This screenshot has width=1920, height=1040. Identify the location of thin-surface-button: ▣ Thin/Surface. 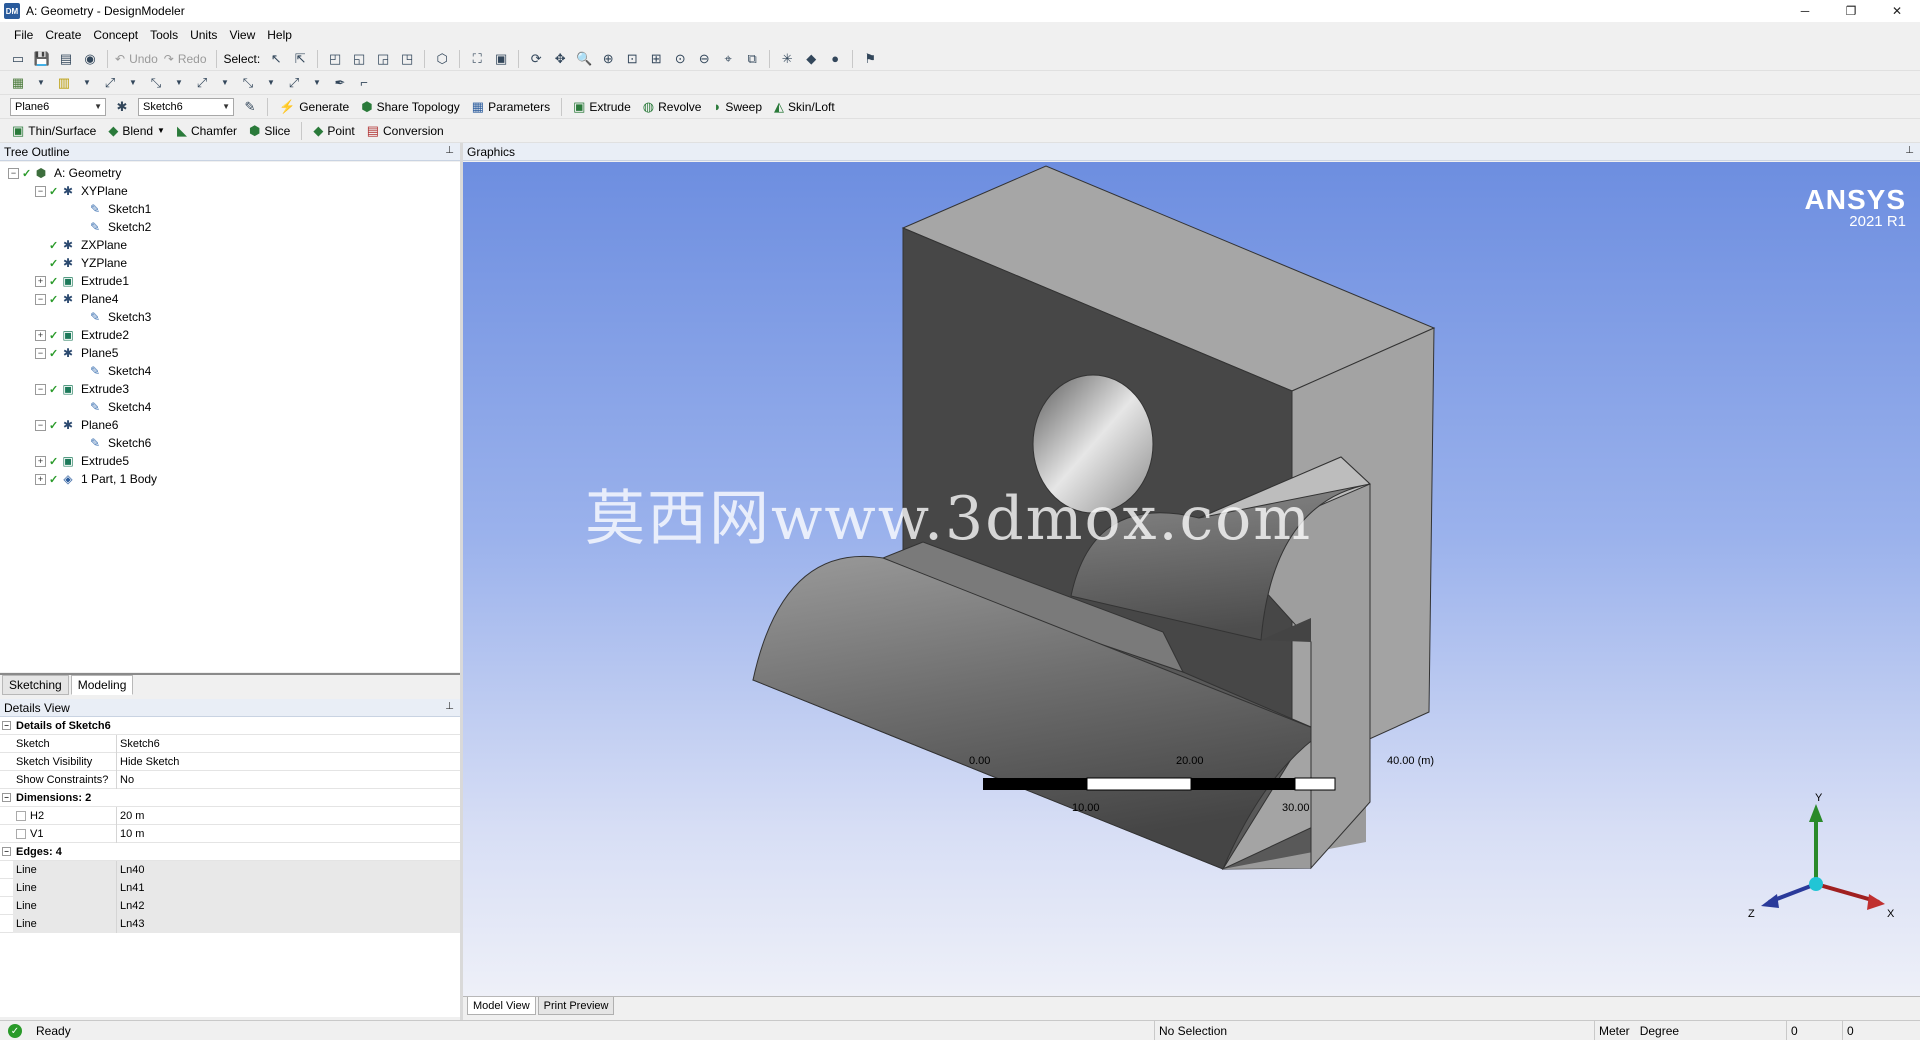
(54, 131).